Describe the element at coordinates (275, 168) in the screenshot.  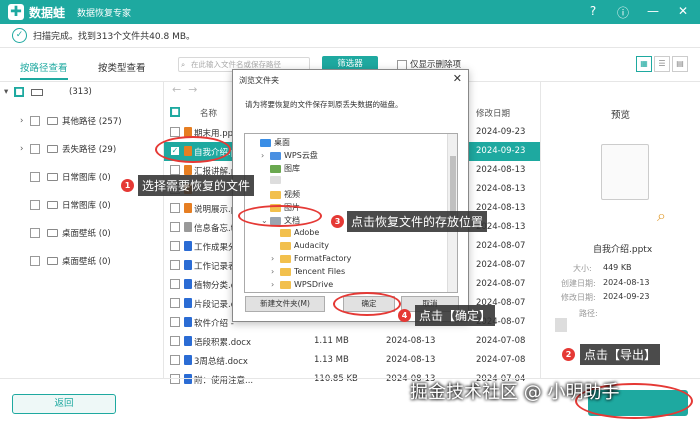
I see `pics-icon` at that location.